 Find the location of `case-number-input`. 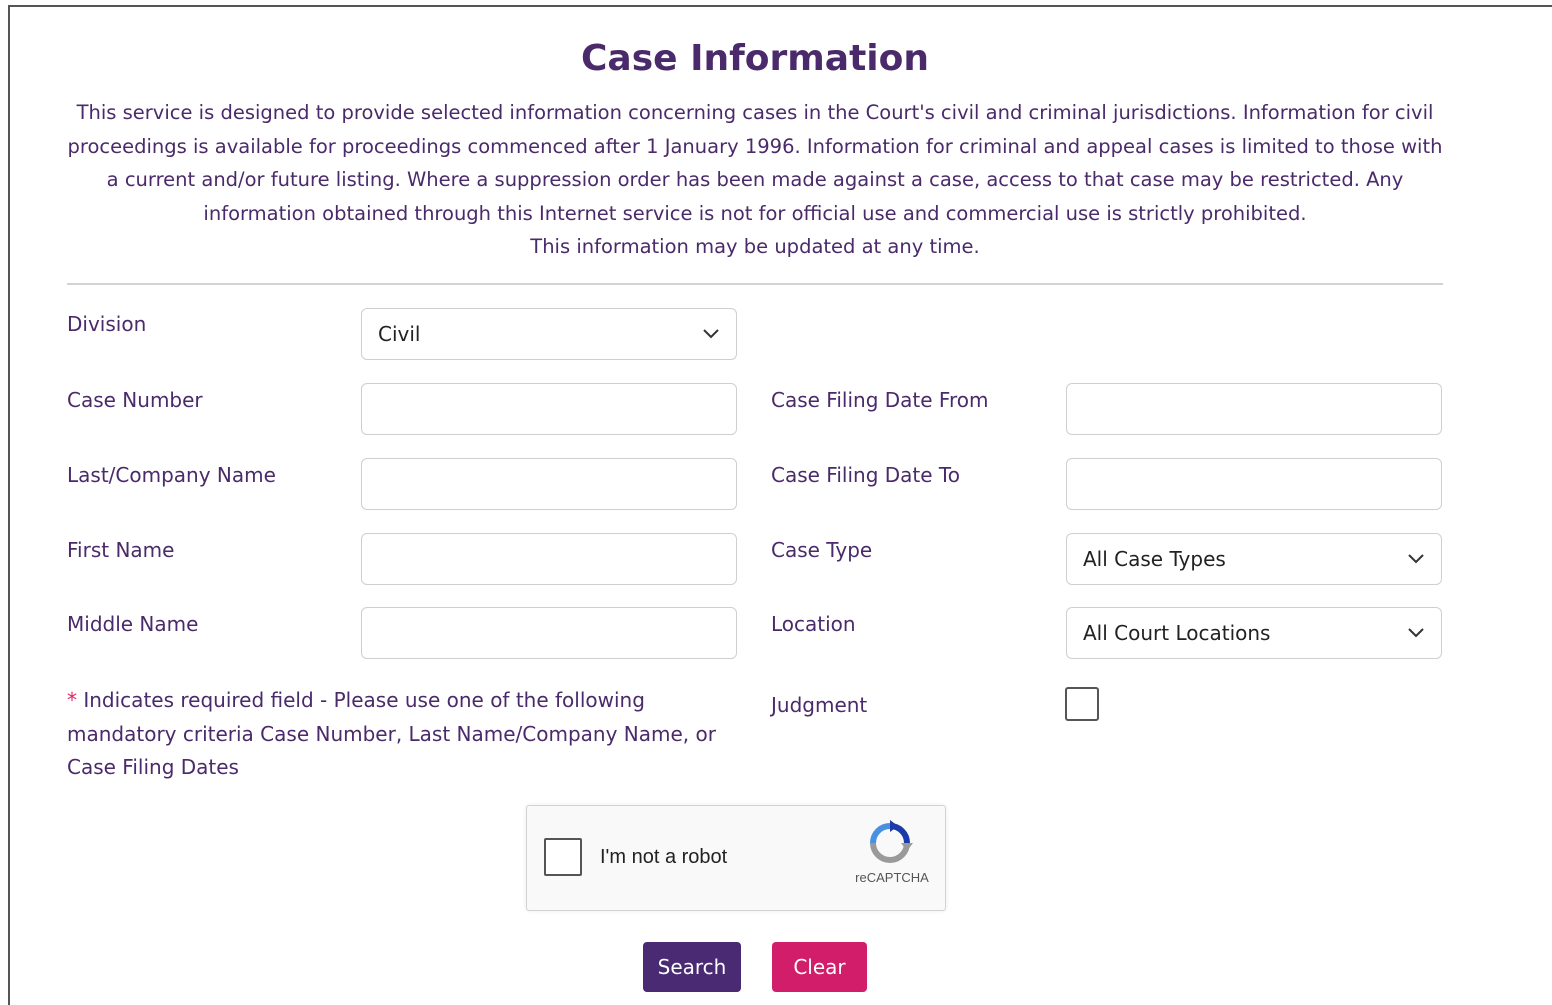

case-number-input is located at coordinates (549, 409).